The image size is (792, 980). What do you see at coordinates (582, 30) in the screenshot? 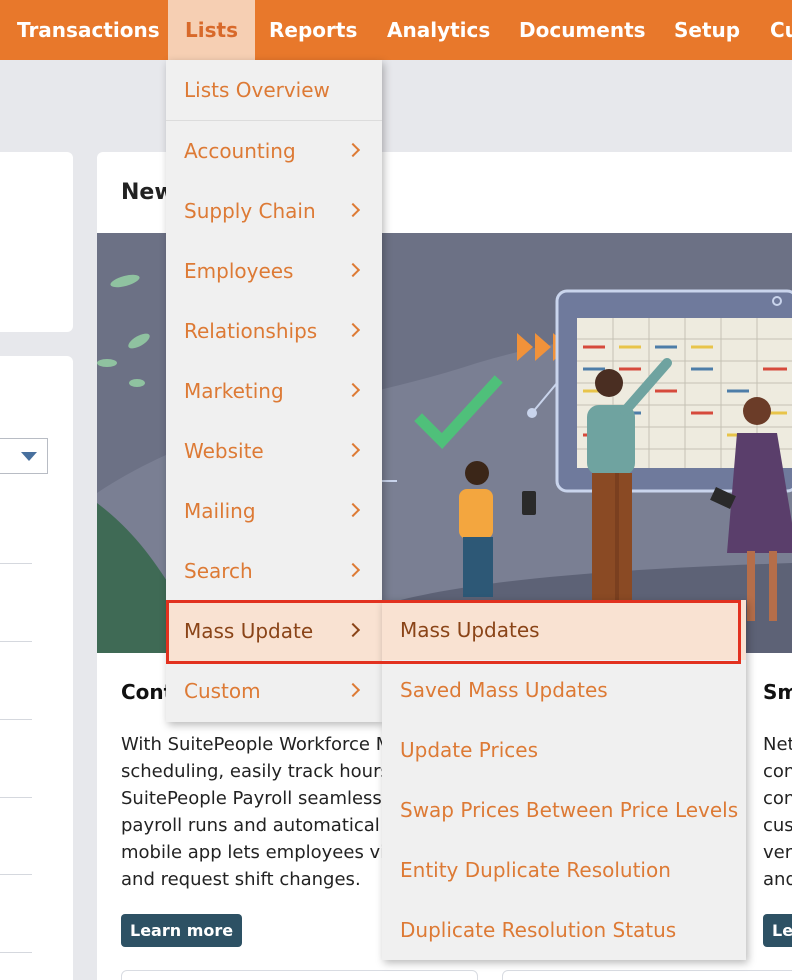
I see `nav-documents: Documents` at bounding box center [582, 30].